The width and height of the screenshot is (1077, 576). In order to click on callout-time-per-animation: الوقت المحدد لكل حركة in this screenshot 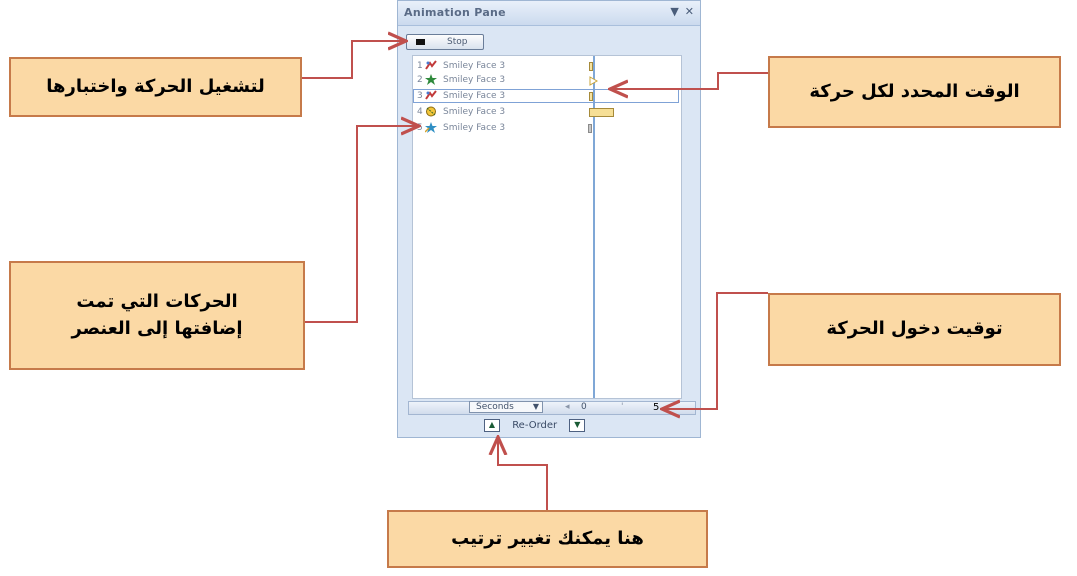, I will do `click(914, 92)`.